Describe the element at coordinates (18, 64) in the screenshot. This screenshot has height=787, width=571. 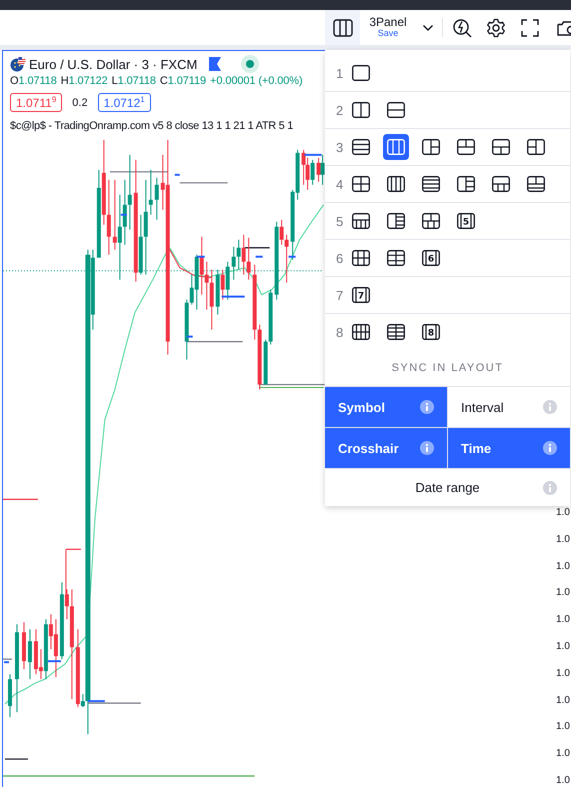
I see `currency-flag-icon` at that location.